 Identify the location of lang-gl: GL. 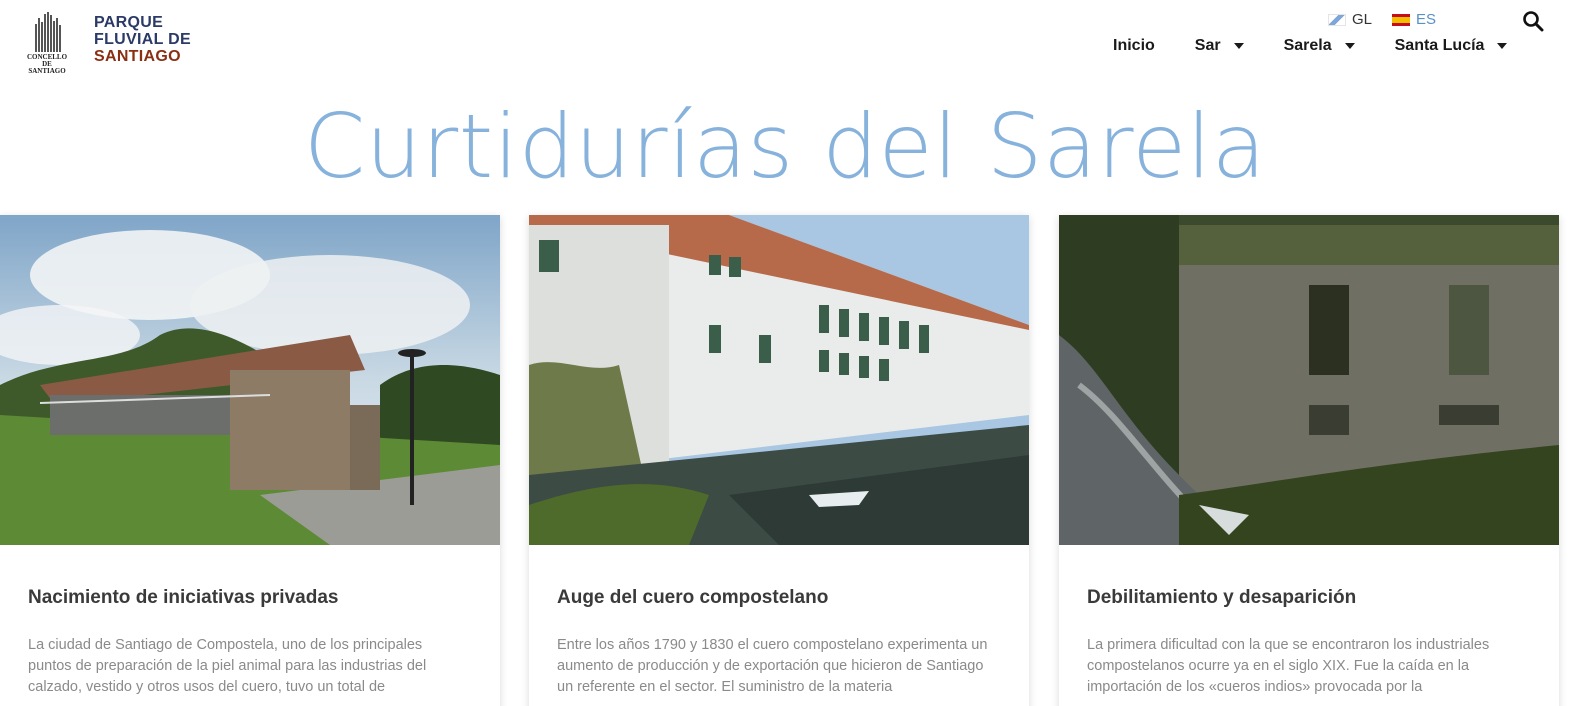
(1350, 19).